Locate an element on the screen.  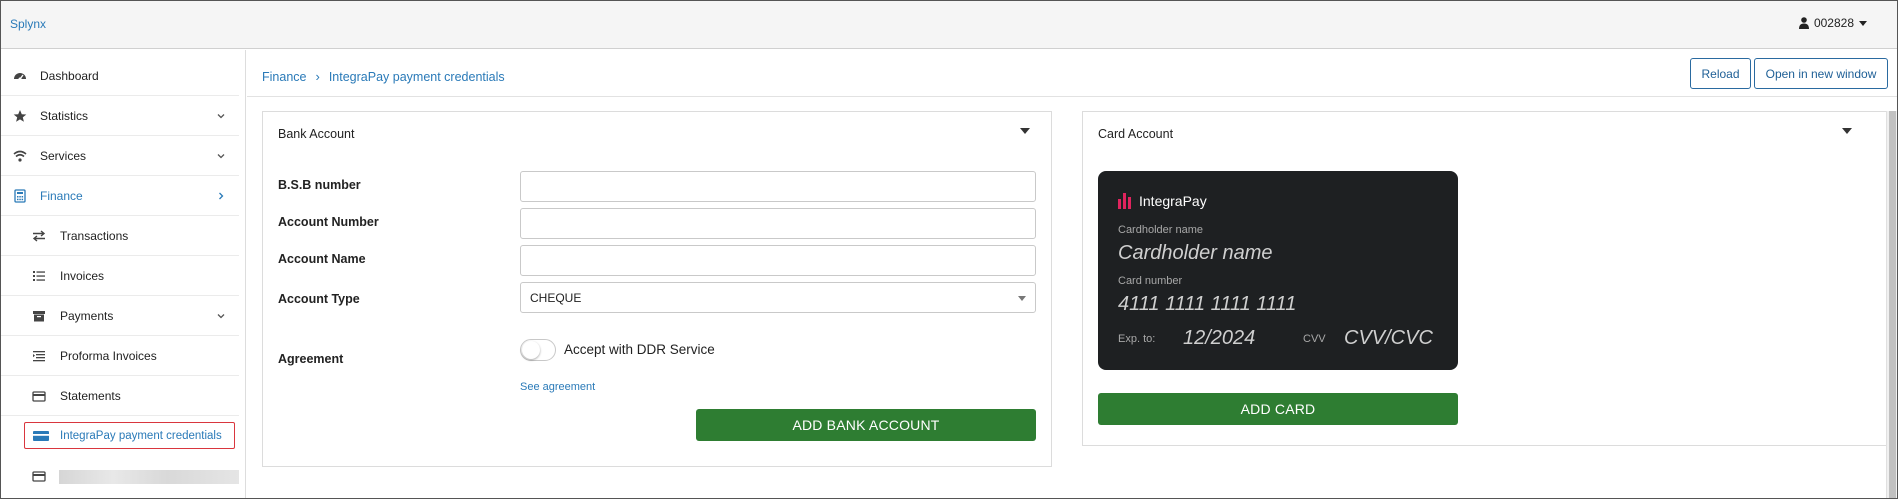
bsb-label: B.S.B number is located at coordinates (319, 185).